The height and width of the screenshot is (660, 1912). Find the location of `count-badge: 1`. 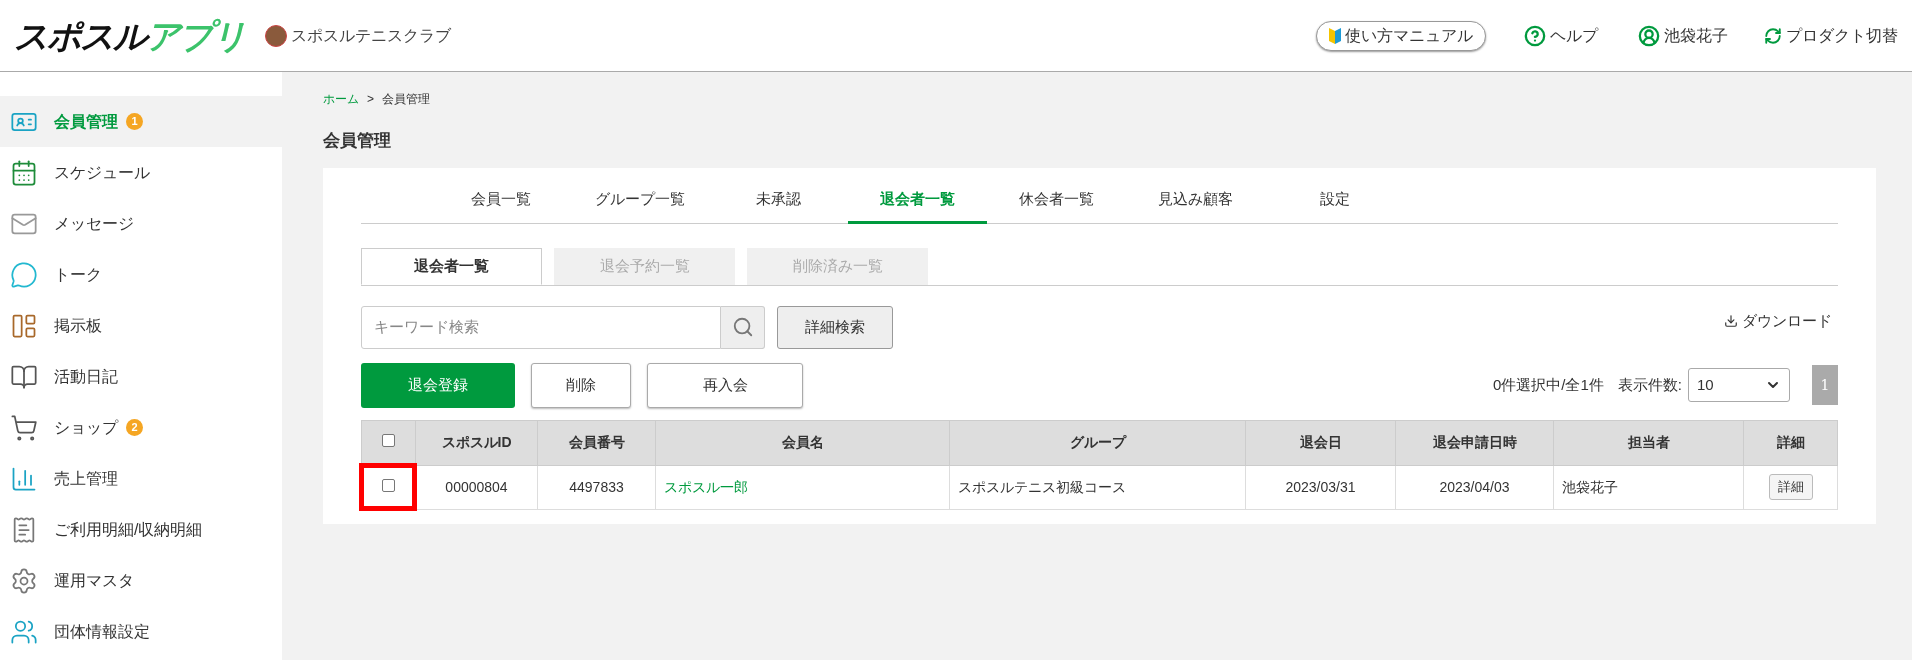

count-badge: 1 is located at coordinates (134, 121).